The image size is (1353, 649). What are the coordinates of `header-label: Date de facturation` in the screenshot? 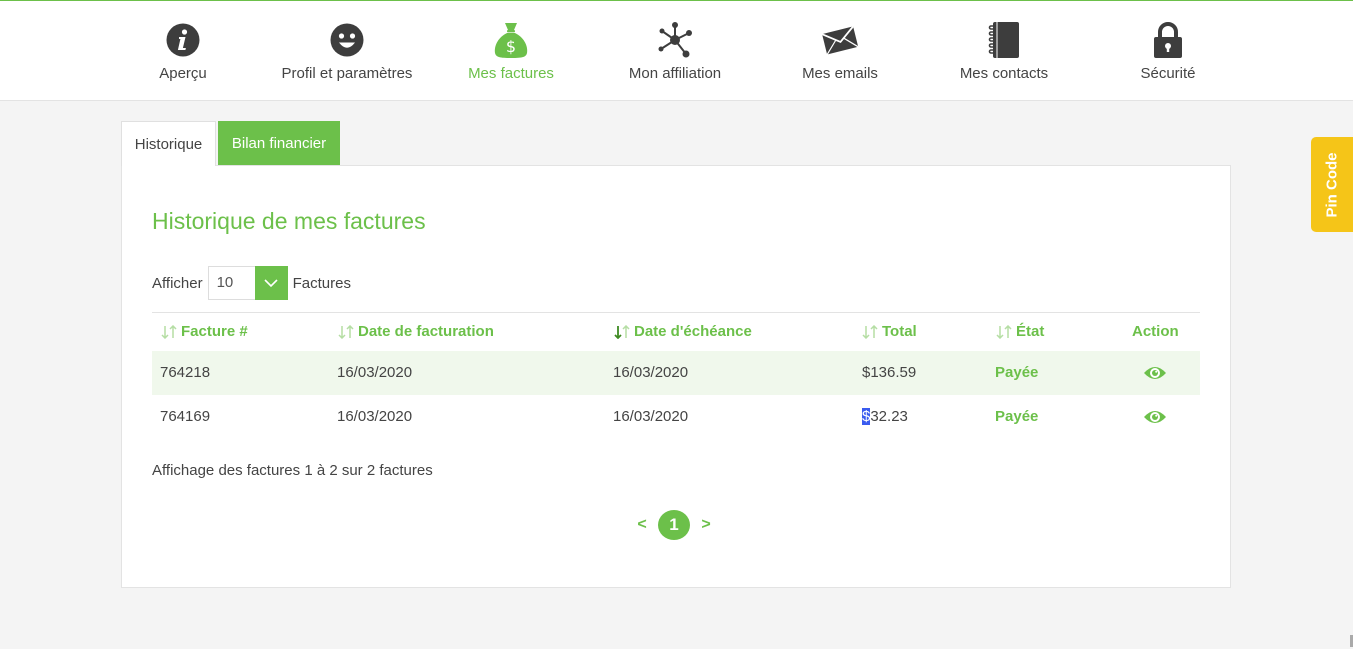 It's located at (426, 331).